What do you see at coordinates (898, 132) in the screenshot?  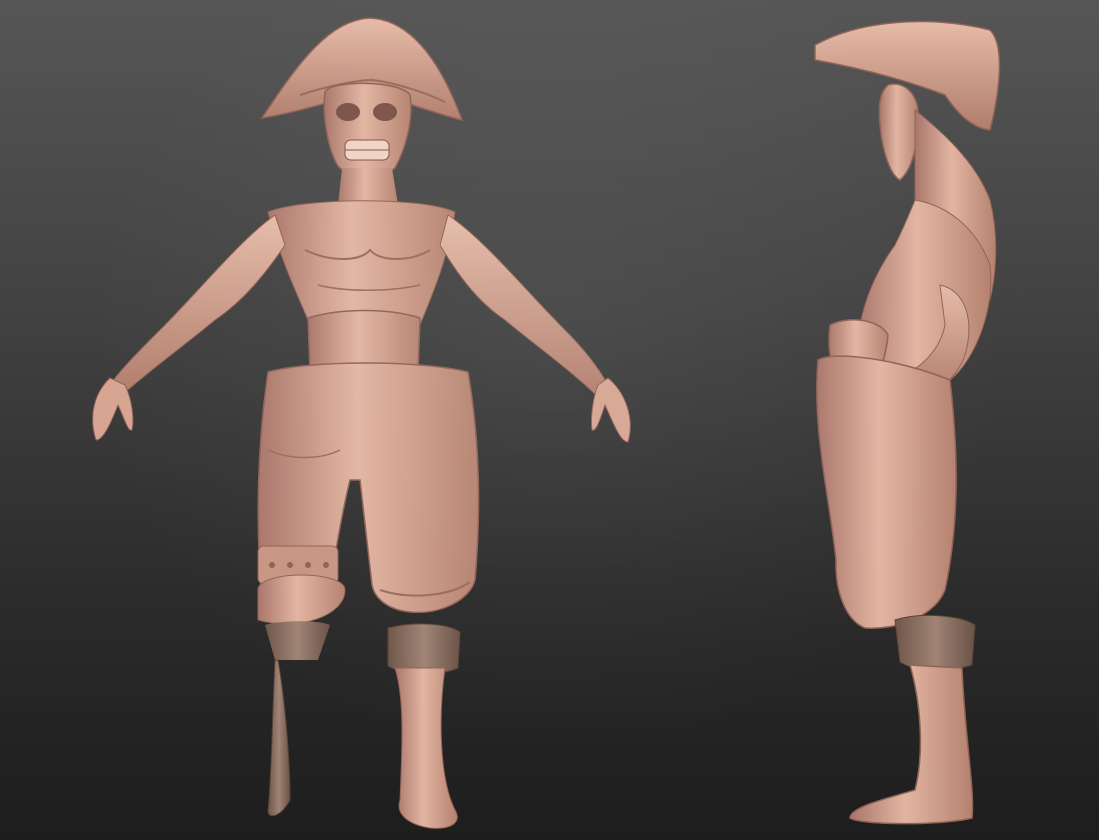 I see `side-skull` at bounding box center [898, 132].